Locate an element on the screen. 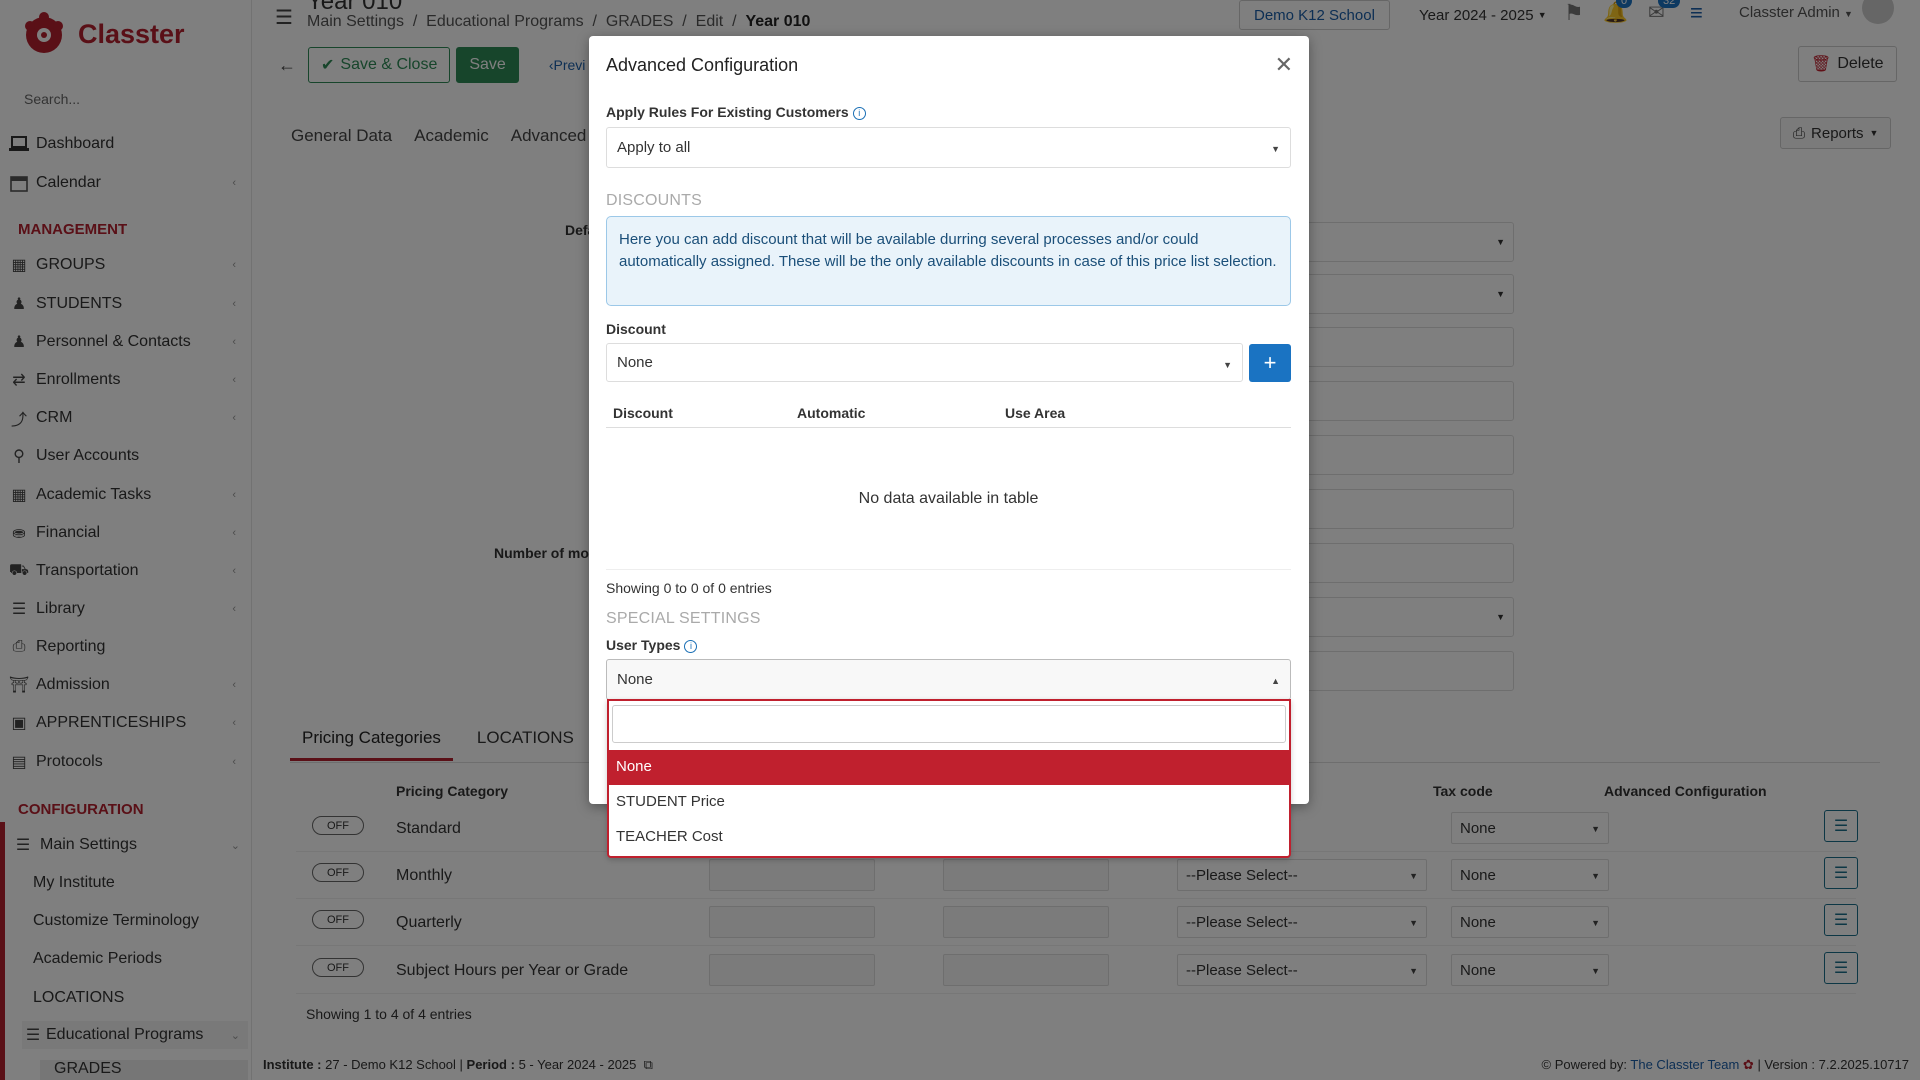  user-types-dropdown: None STUDENT Price TEACHER Cost is located at coordinates (949, 778).